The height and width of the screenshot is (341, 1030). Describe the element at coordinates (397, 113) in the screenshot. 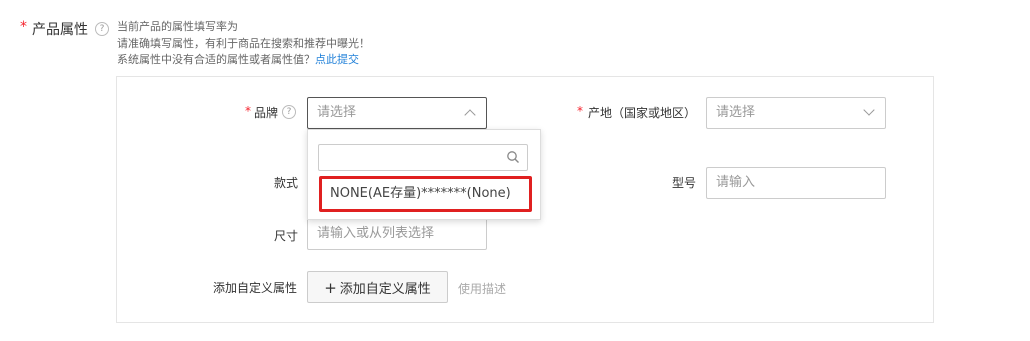

I see `brand-select: 请选择` at that location.